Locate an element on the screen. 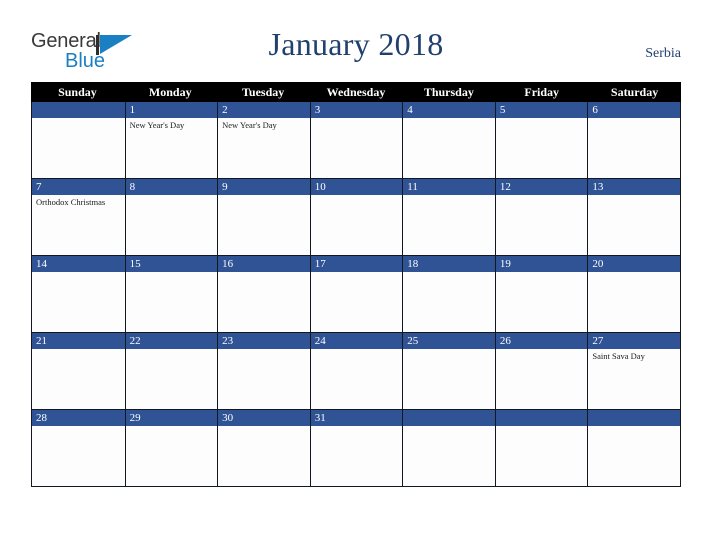 This screenshot has width=712, height=550. calendar-day-5: 5 is located at coordinates (541, 140).